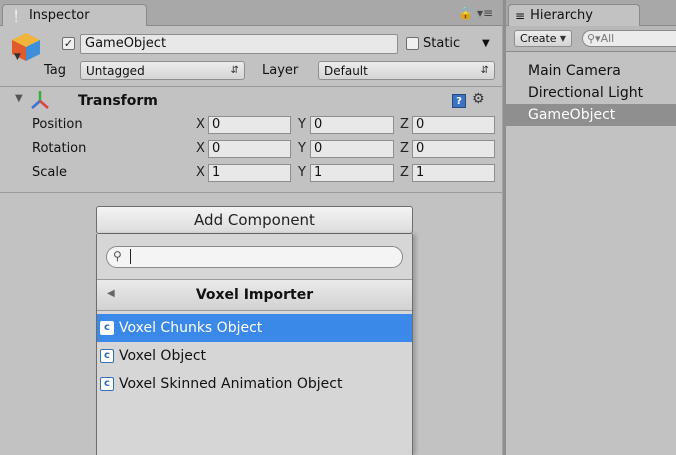 The height and width of the screenshot is (455, 676). I want to click on layer-dropdown-arrow-icon: ⇵, so click(484, 70).